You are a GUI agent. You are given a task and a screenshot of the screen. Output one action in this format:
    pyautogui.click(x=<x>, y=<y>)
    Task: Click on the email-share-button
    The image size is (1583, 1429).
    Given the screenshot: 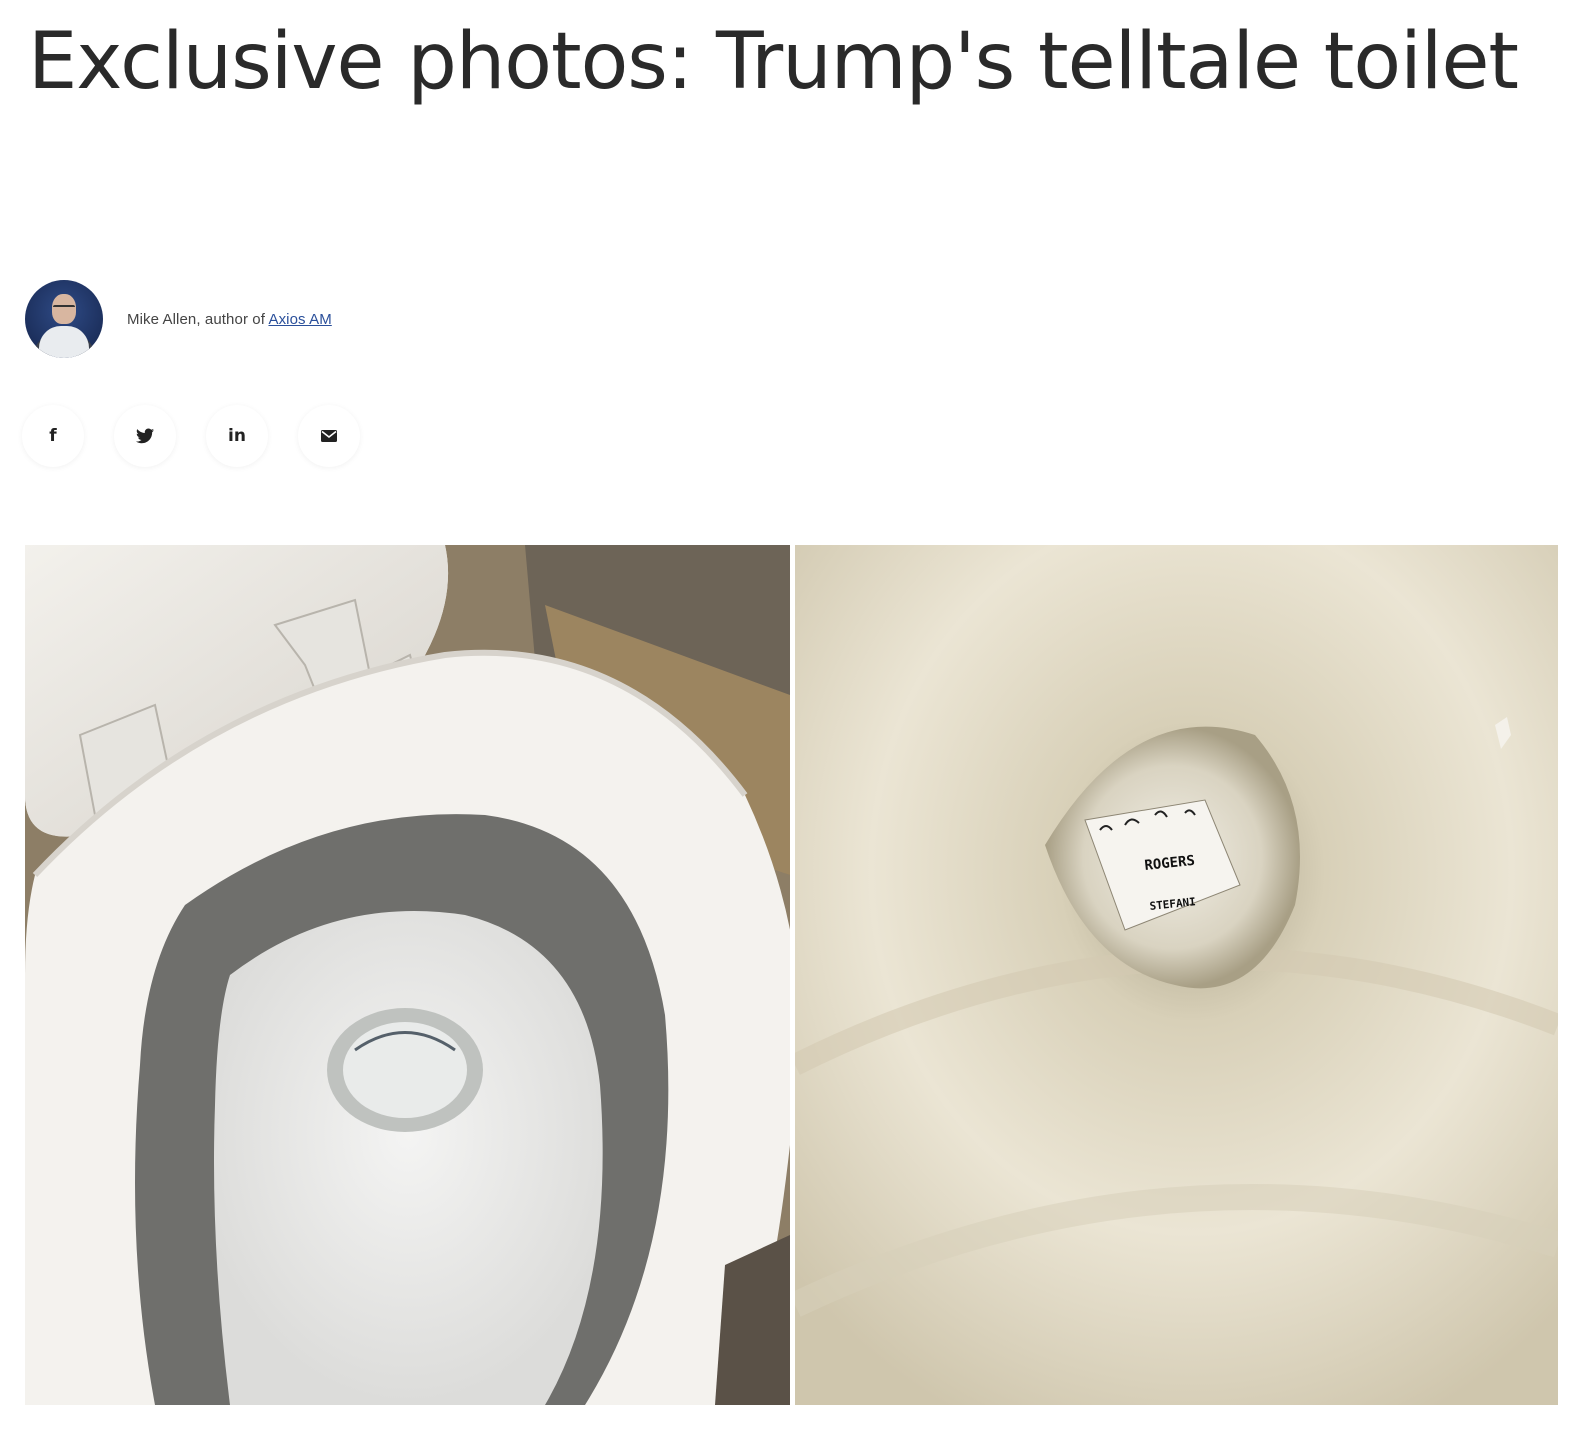 What is the action you would take?
    pyautogui.click(x=329, y=436)
    